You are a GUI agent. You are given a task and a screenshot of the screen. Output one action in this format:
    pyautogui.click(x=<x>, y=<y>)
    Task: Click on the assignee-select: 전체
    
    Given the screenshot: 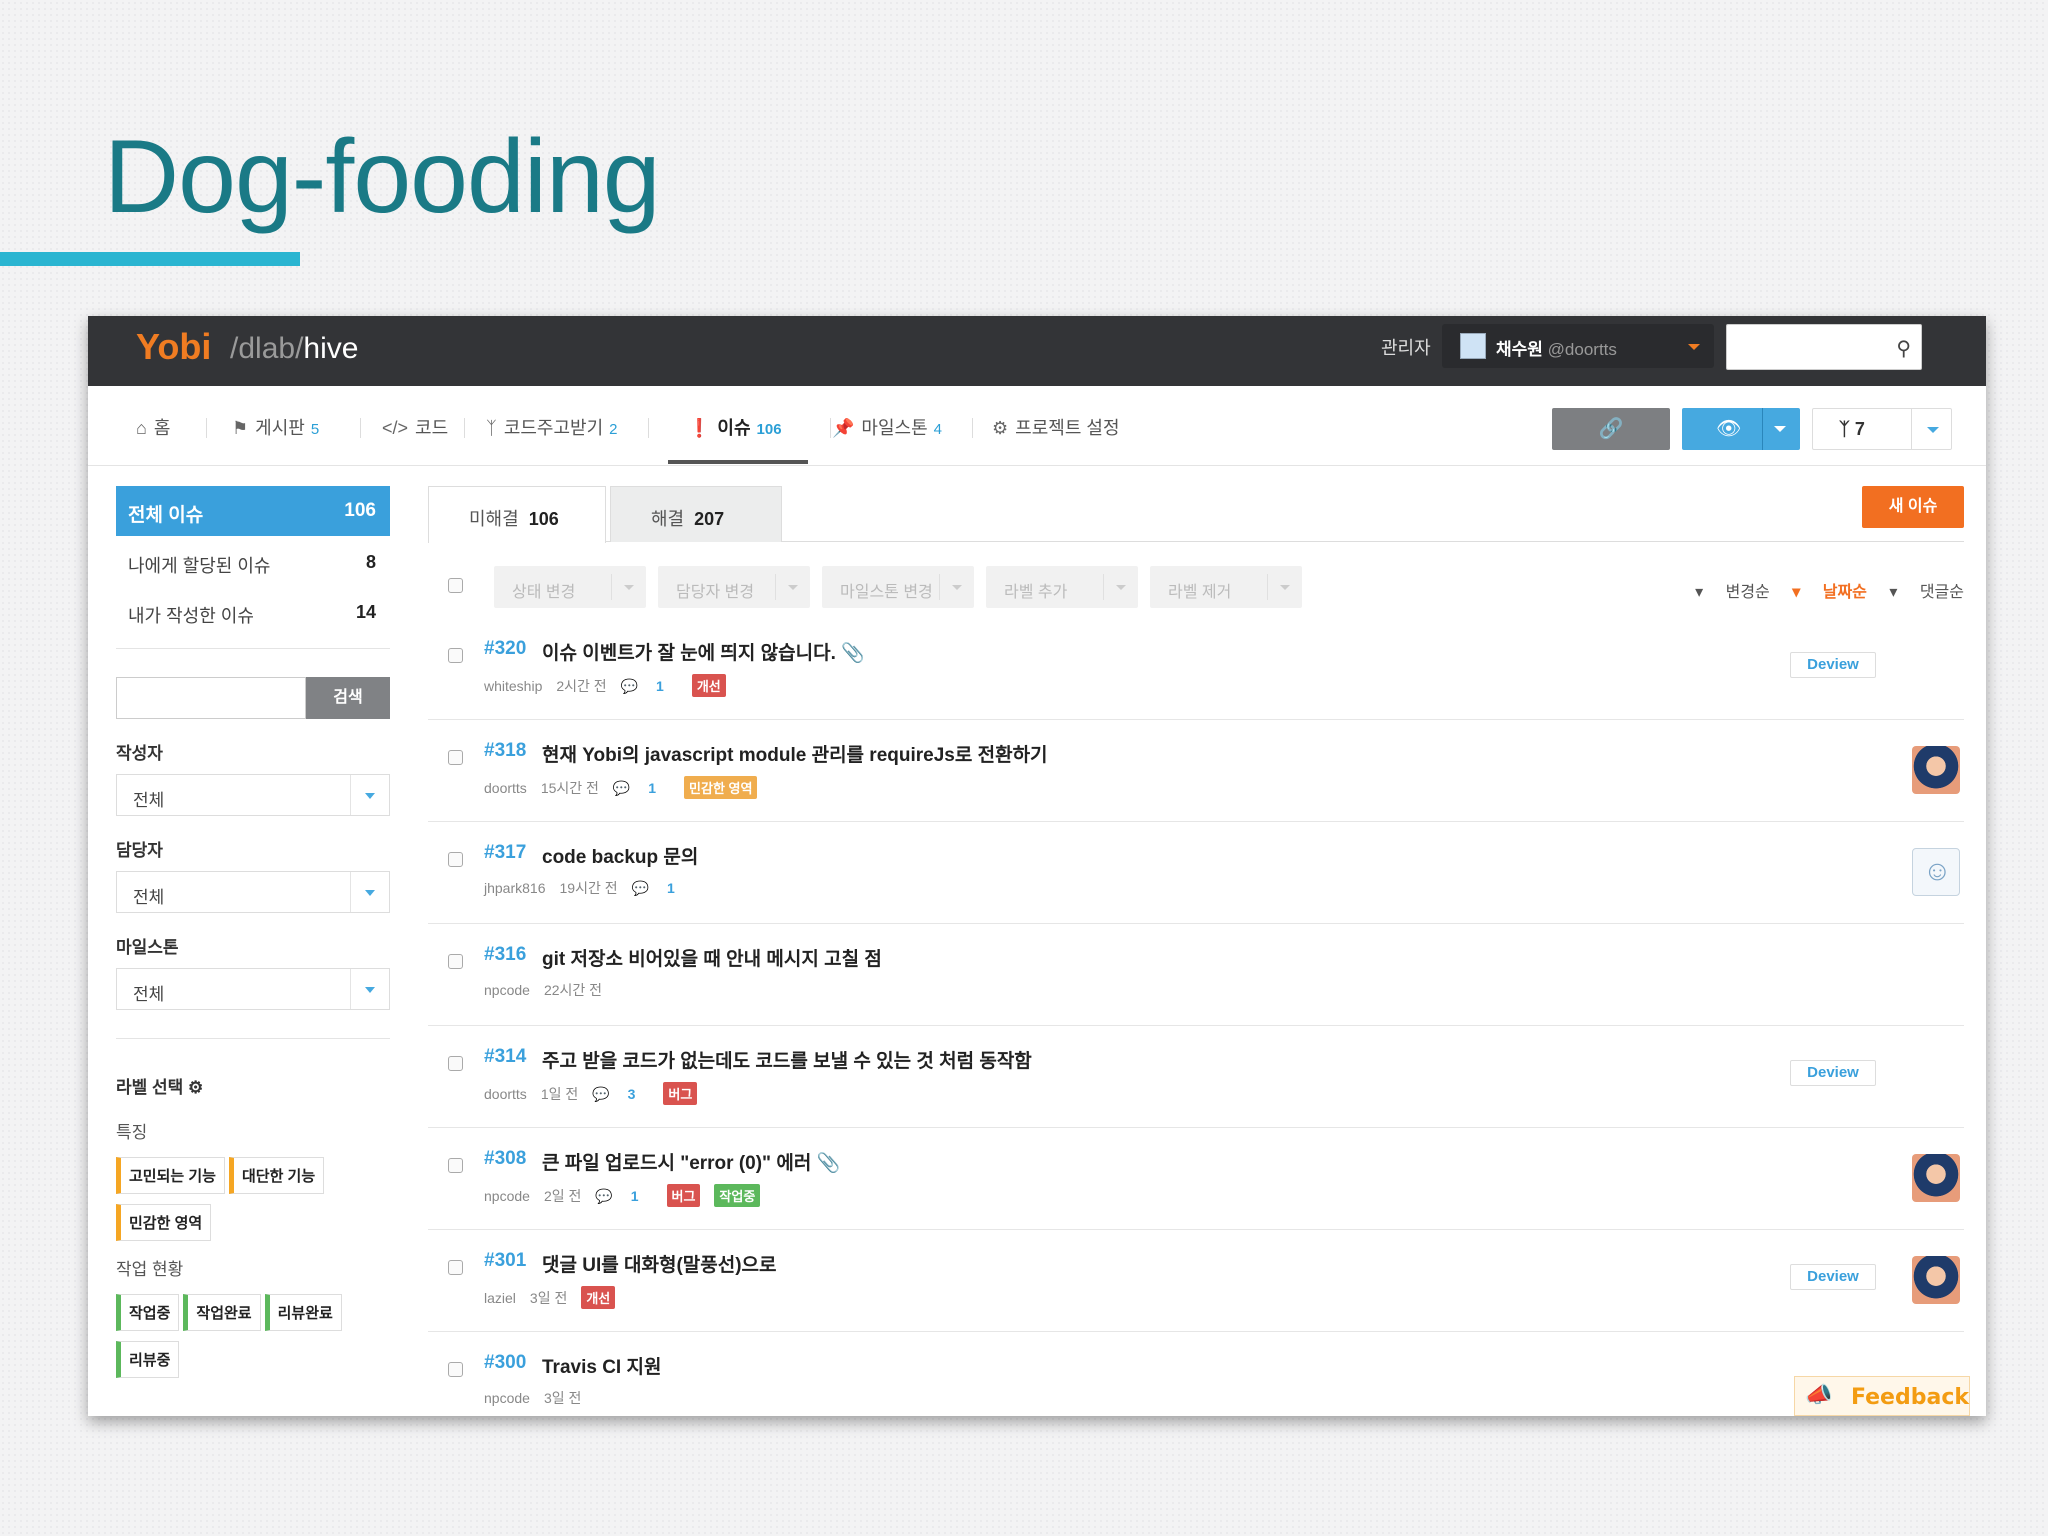 What is the action you would take?
    pyautogui.click(x=253, y=892)
    